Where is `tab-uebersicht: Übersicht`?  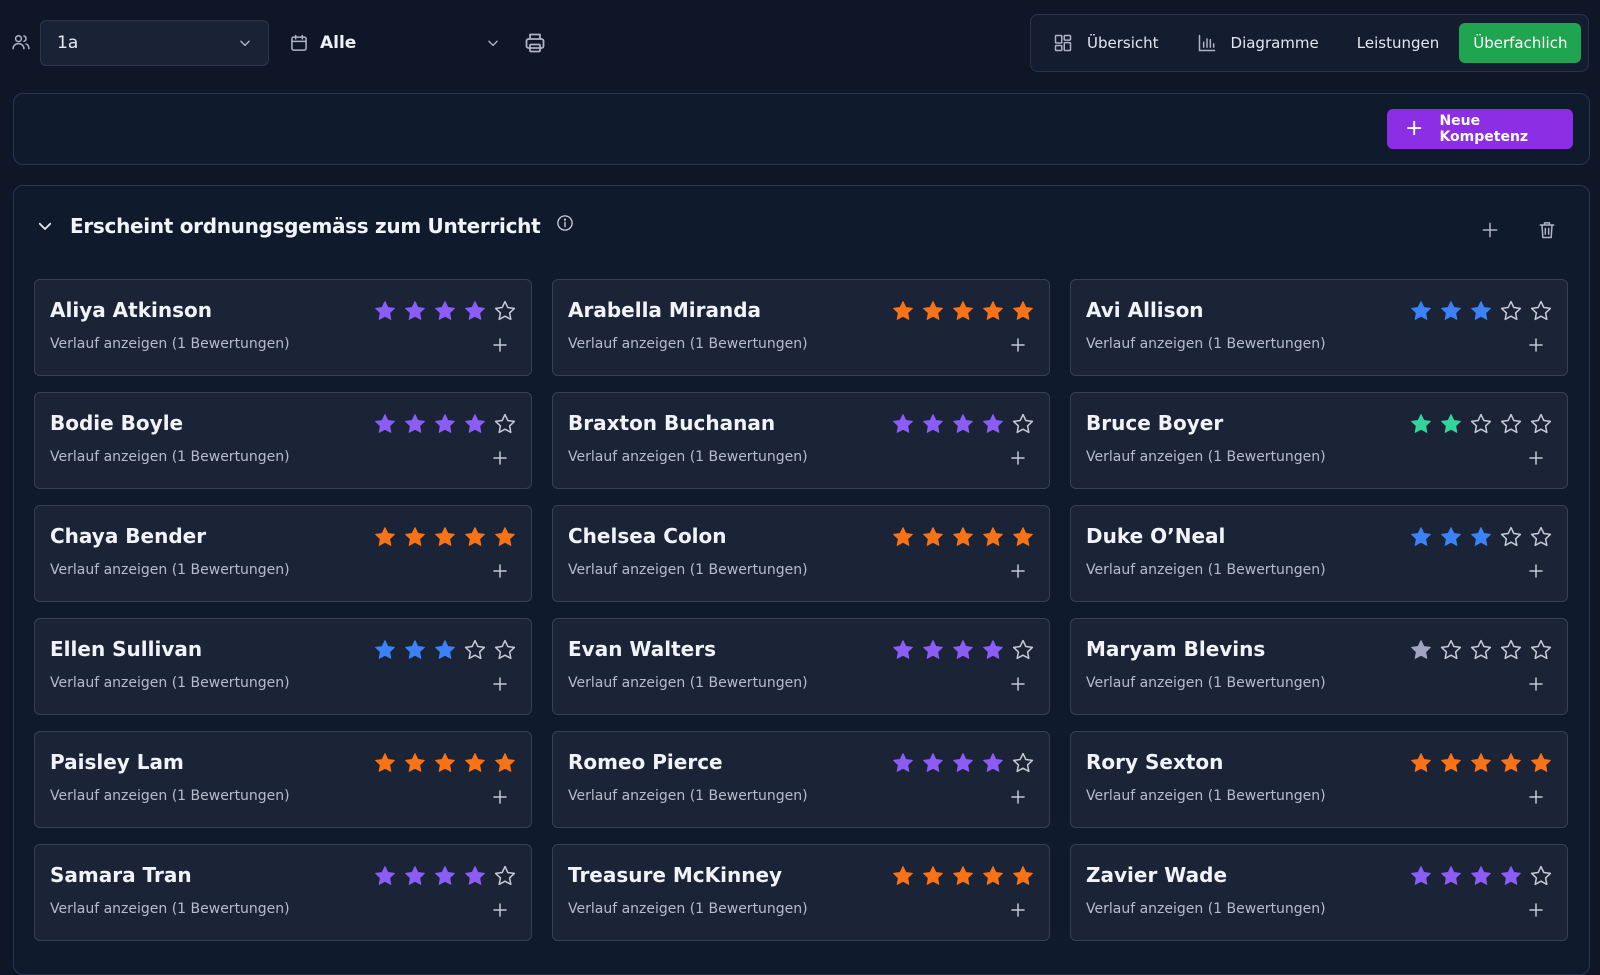 tab-uebersicht: Übersicht is located at coordinates (1106, 43).